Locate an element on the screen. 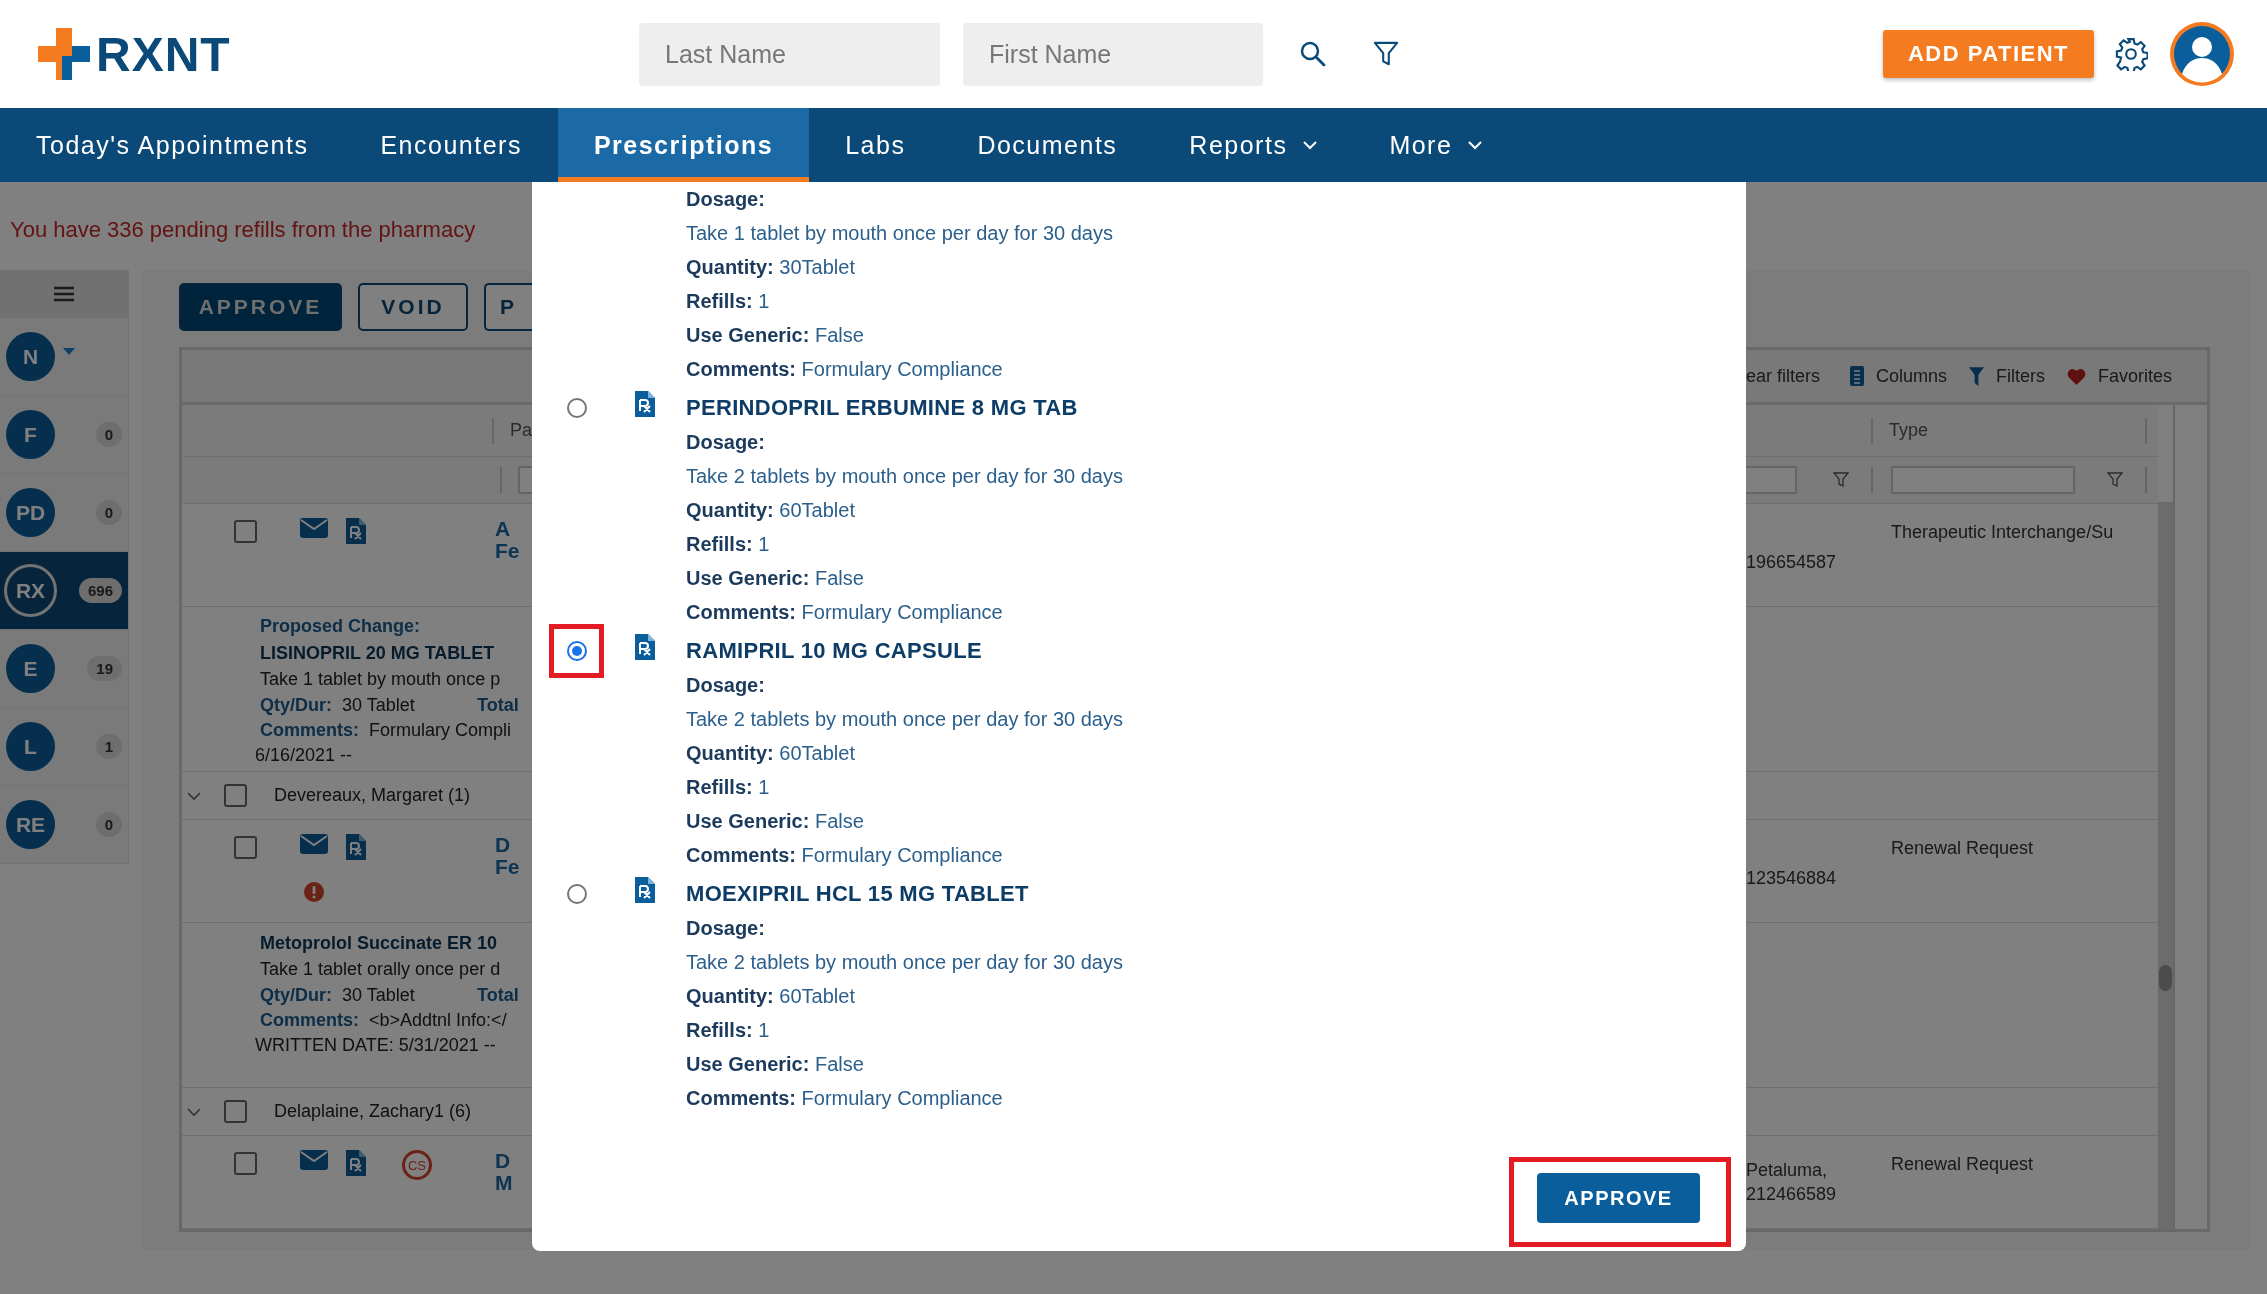  nav-tab: More is located at coordinates (1436, 145).